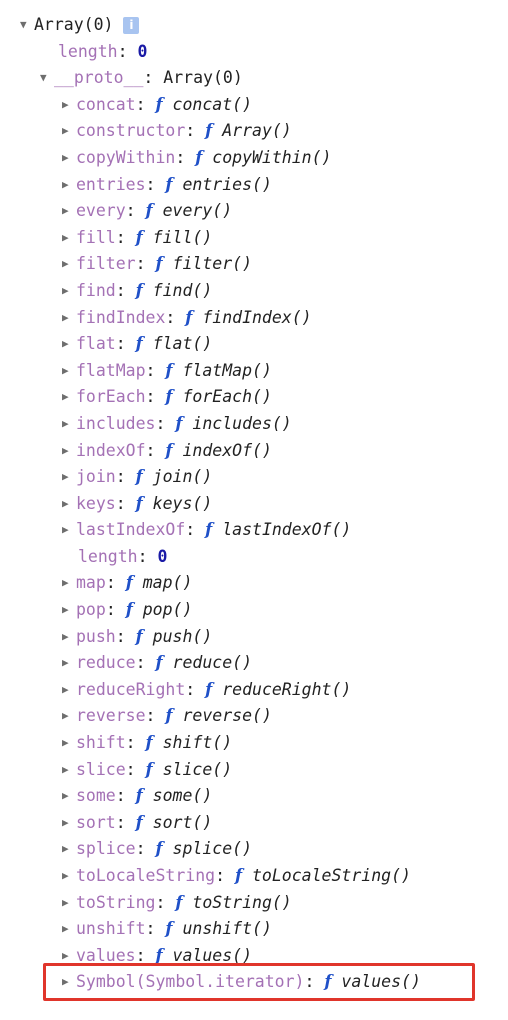 The image size is (508, 1020). What do you see at coordinates (111, 716) in the screenshot?
I see `property-key: reverse` at bounding box center [111, 716].